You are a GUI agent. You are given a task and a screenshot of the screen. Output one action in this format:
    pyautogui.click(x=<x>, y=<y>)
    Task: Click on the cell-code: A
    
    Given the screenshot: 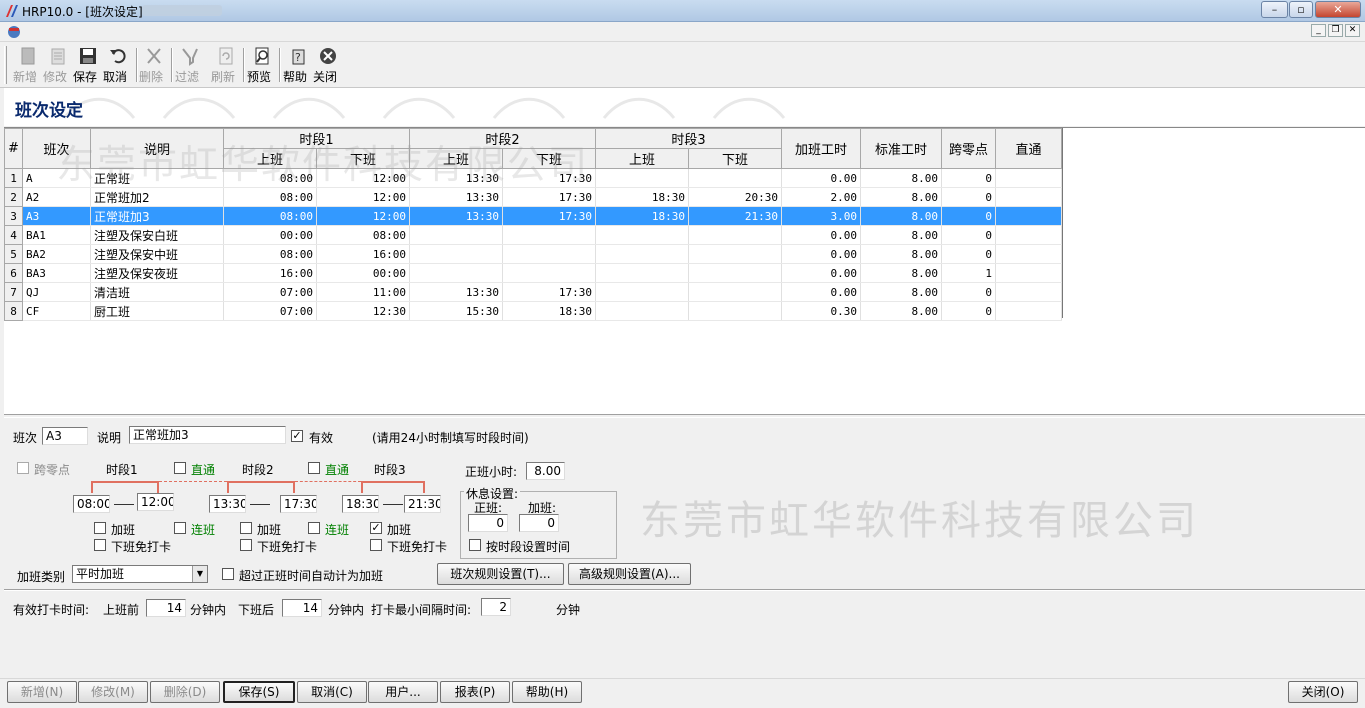 What is the action you would take?
    pyautogui.click(x=56, y=178)
    